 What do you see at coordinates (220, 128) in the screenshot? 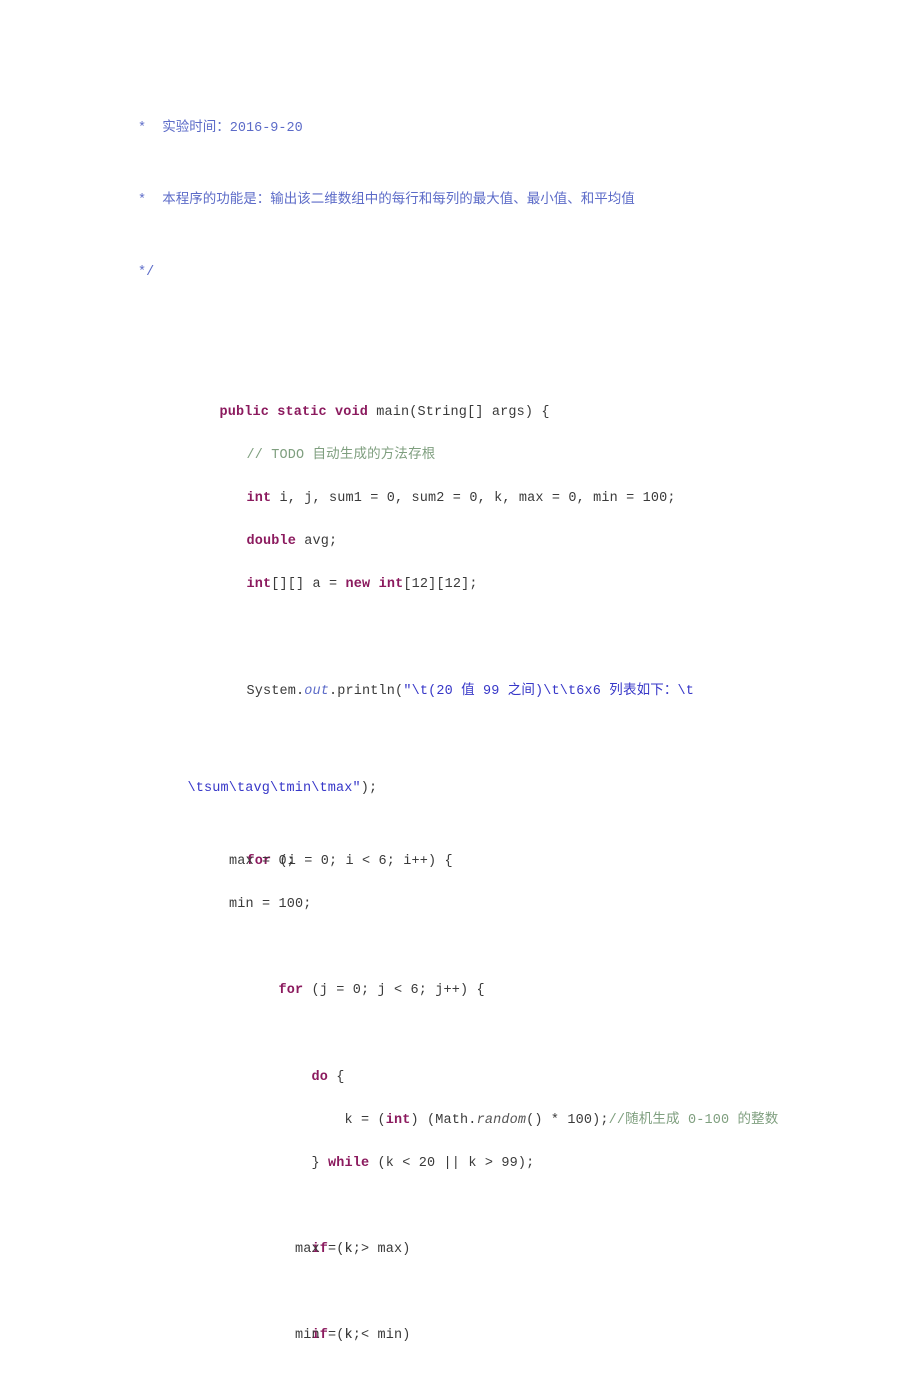
I see `block-comment-line-experiment-date: * 实验时间：2016-9-20` at bounding box center [220, 128].